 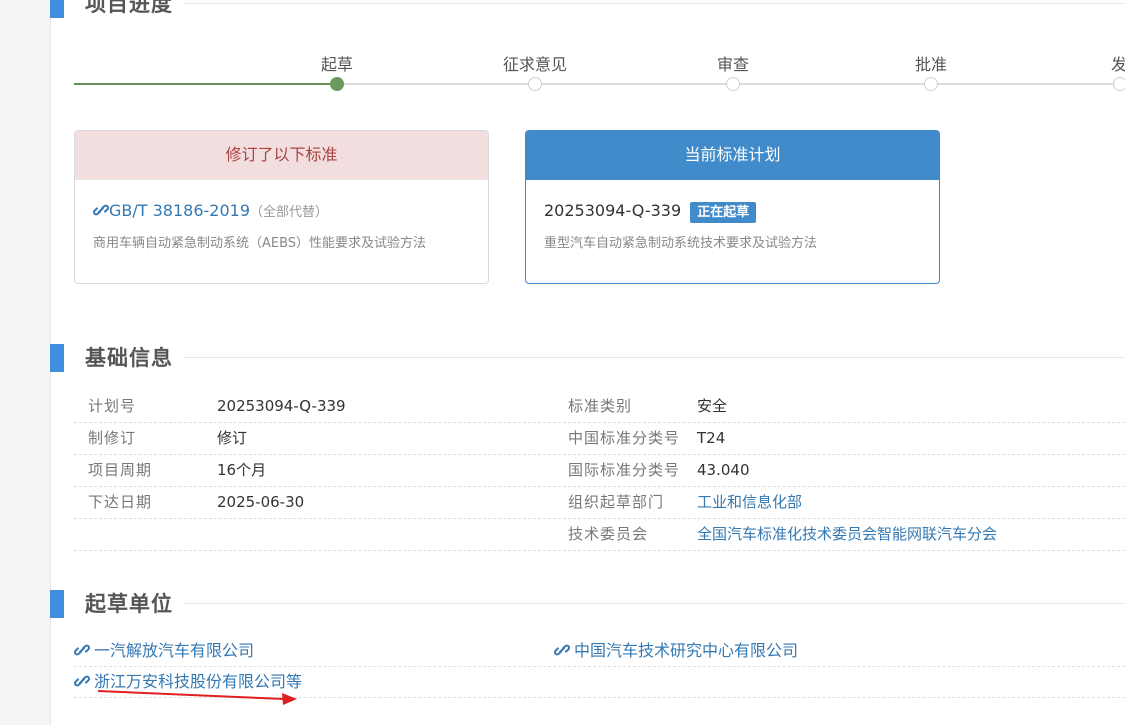 I want to click on info-label: 制修订, so click(x=112, y=438).